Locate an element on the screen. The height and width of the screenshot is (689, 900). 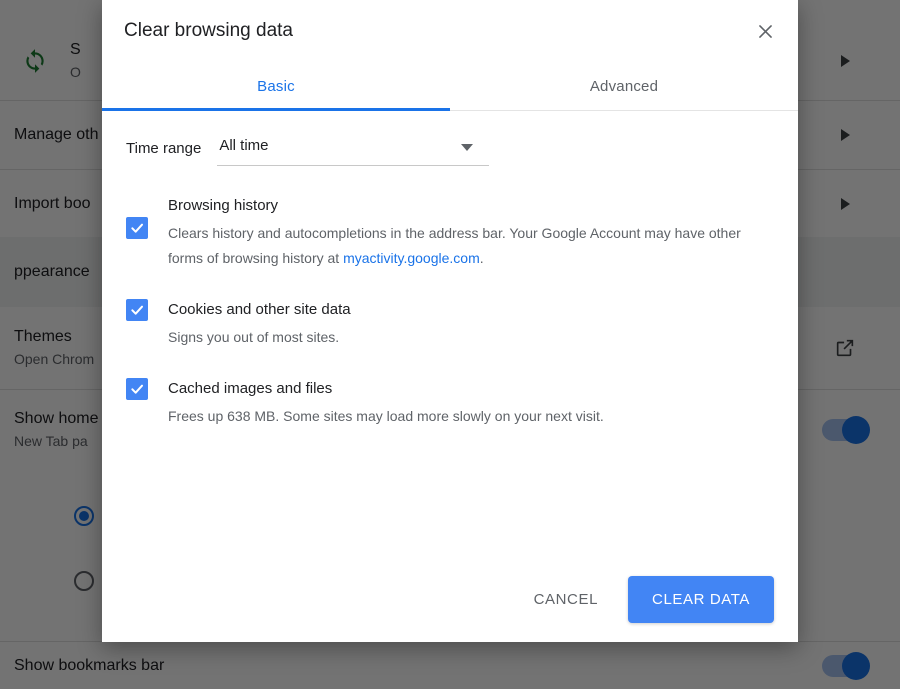
tab-basic-label: Basic is located at coordinates (276, 86).